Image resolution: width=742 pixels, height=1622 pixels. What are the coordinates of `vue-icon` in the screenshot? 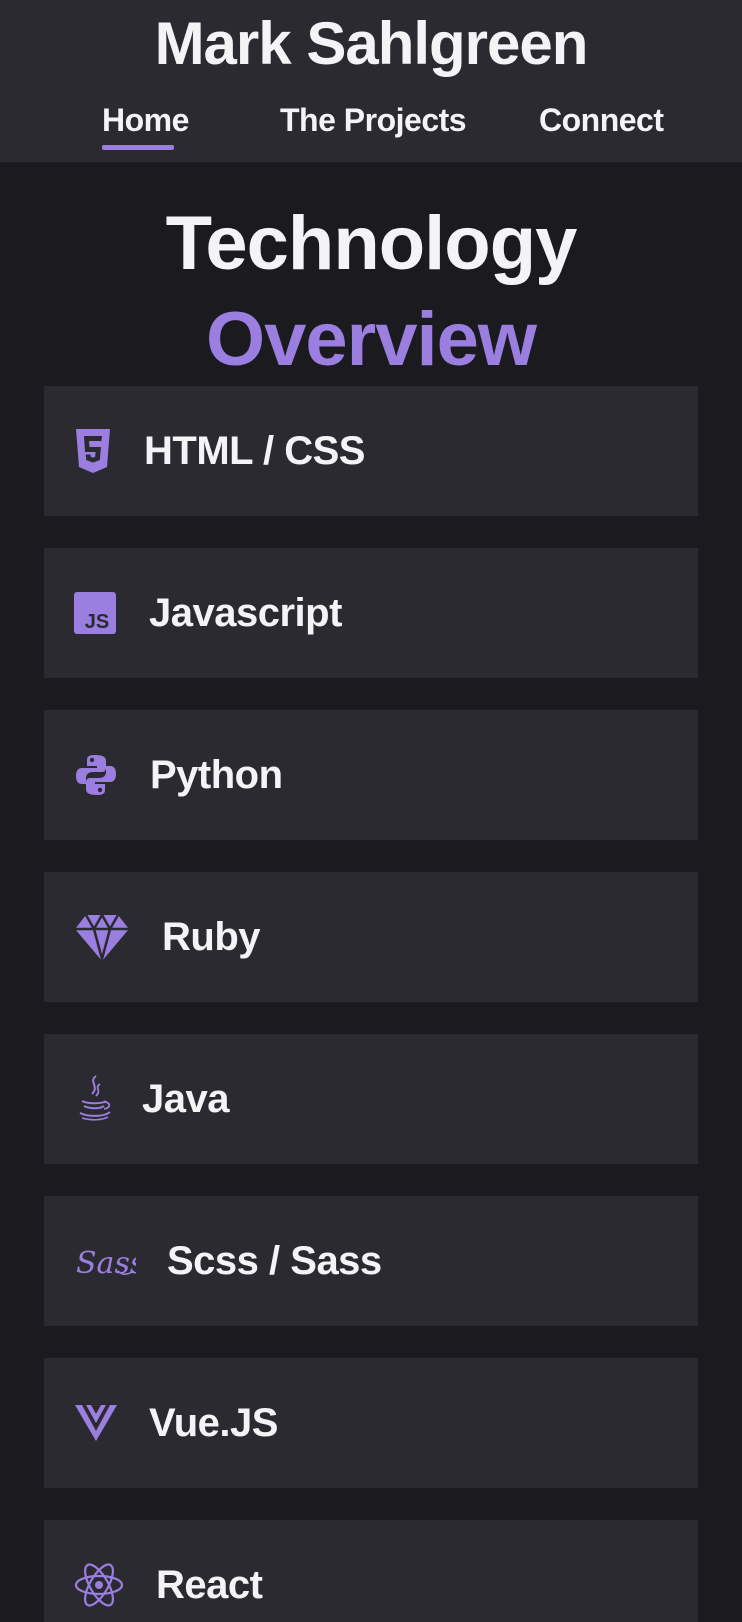 It's located at (99, 1423).